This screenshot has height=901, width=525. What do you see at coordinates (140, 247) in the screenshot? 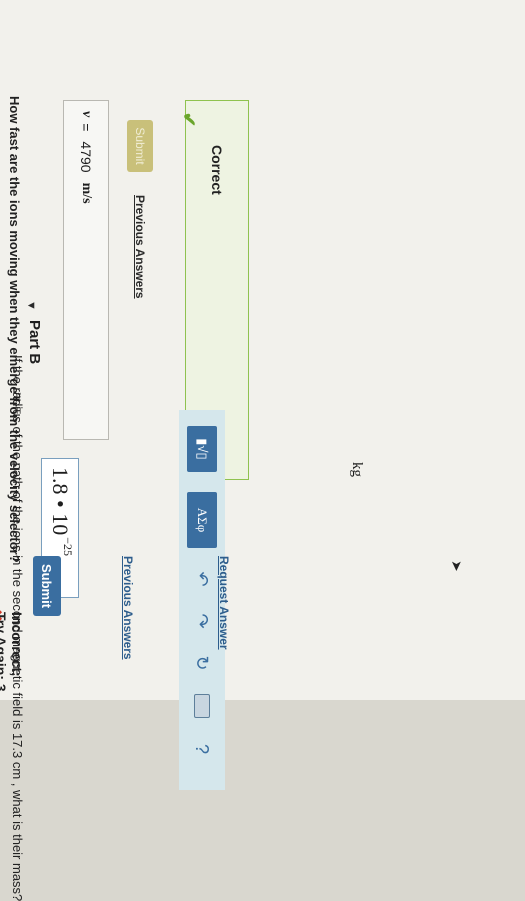
I see `part-a-previous-answers-link: Previous Answers` at bounding box center [140, 247].